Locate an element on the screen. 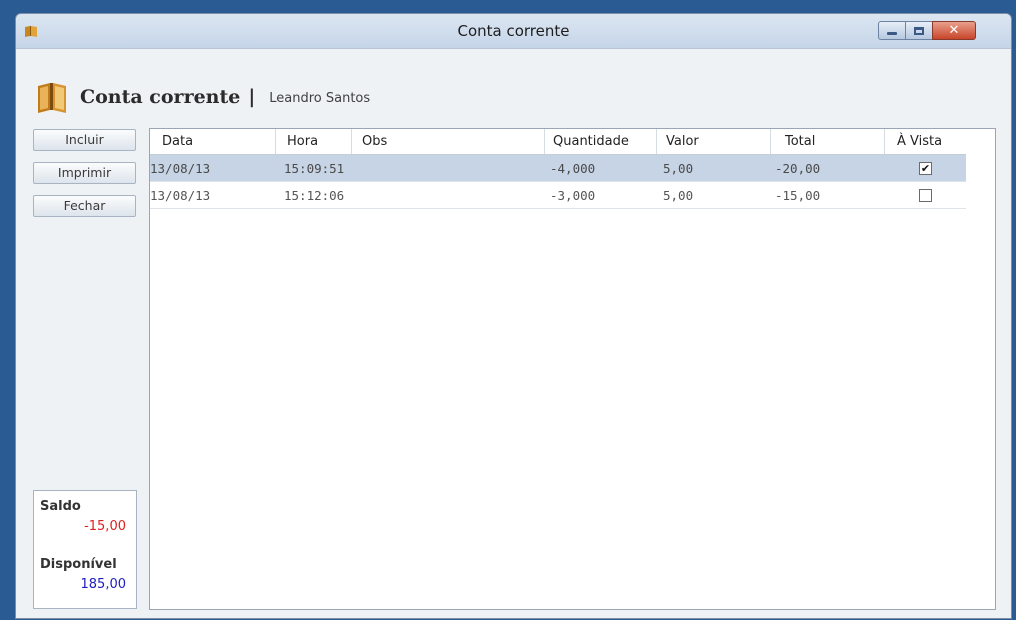 The height and width of the screenshot is (620, 1016). close-icon: ✕ is located at coordinates (954, 30).